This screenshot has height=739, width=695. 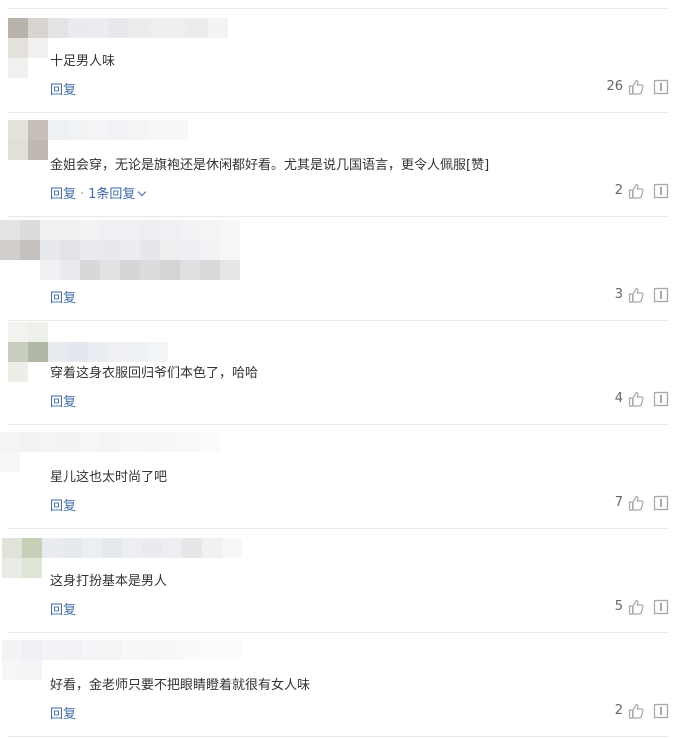 What do you see at coordinates (347, 268) in the screenshot?
I see `comment-item: 回复 3` at bounding box center [347, 268].